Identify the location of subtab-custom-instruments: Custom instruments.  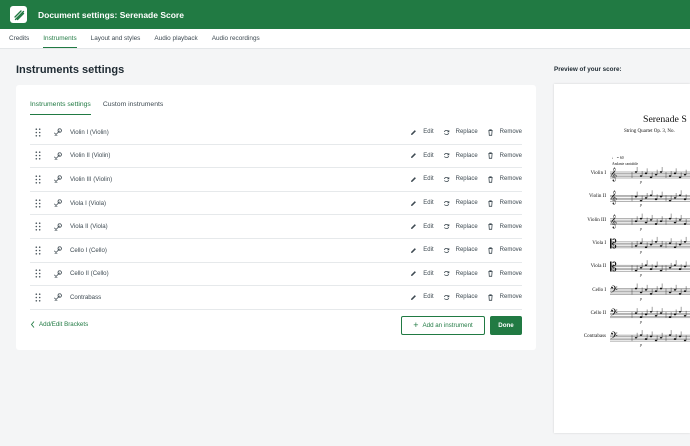
(133, 104).